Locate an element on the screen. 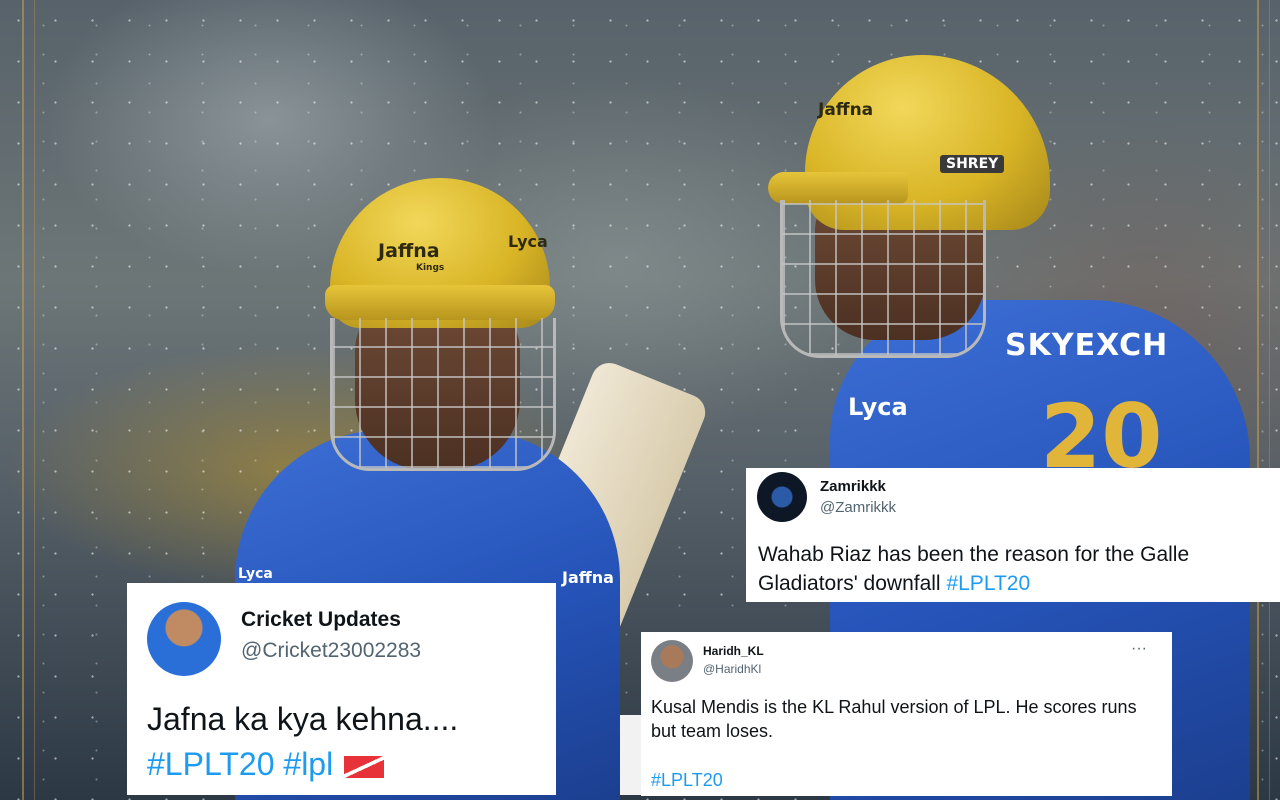  tweet-hashtags: #LPLT20 #lpl is located at coordinates (266, 764).